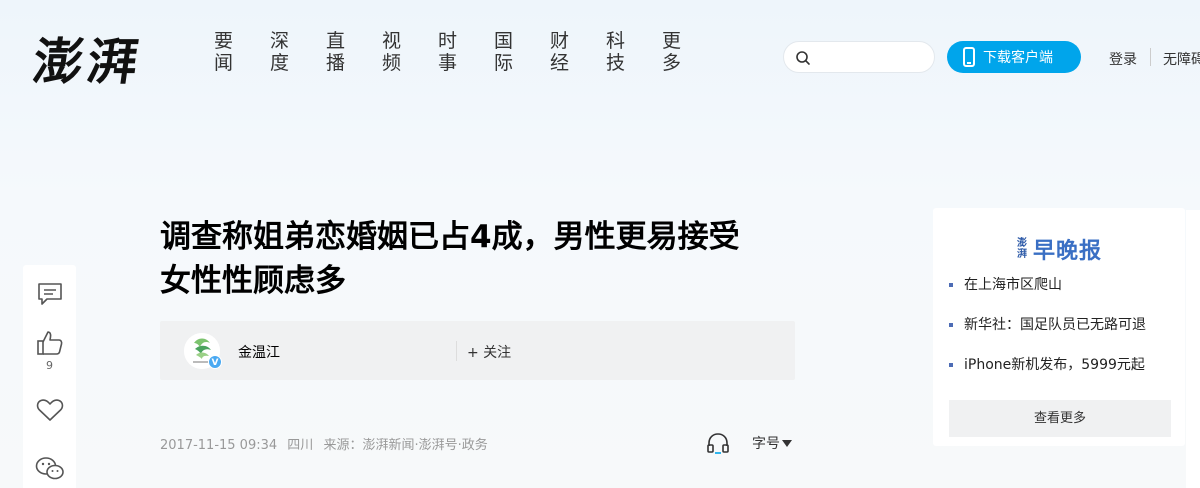 Image resolution: width=1200 pixels, height=488 pixels. Describe the element at coordinates (1022, 249) in the screenshot. I see `card-logo-small: 澎湃` at that location.